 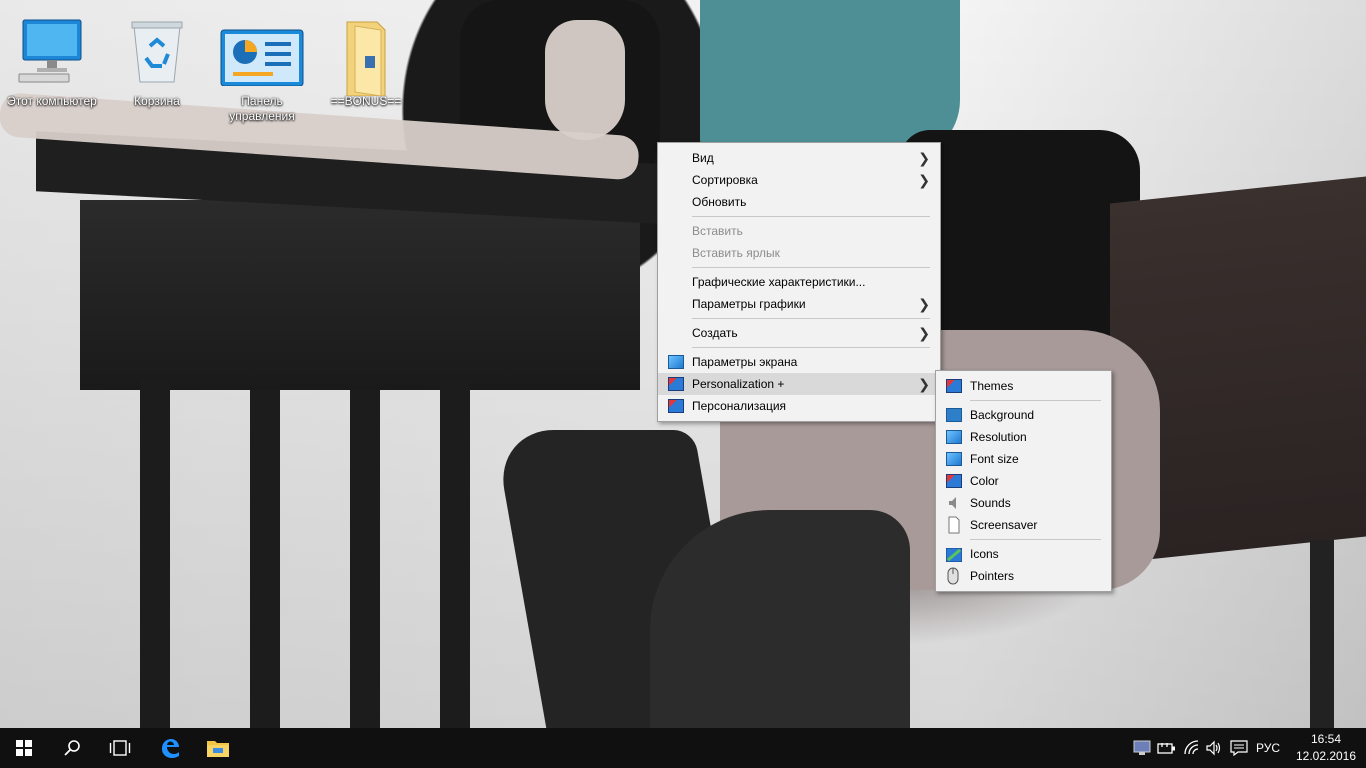 I want to click on desktop-icon-label: Этот компьютер, so click(x=52, y=101).